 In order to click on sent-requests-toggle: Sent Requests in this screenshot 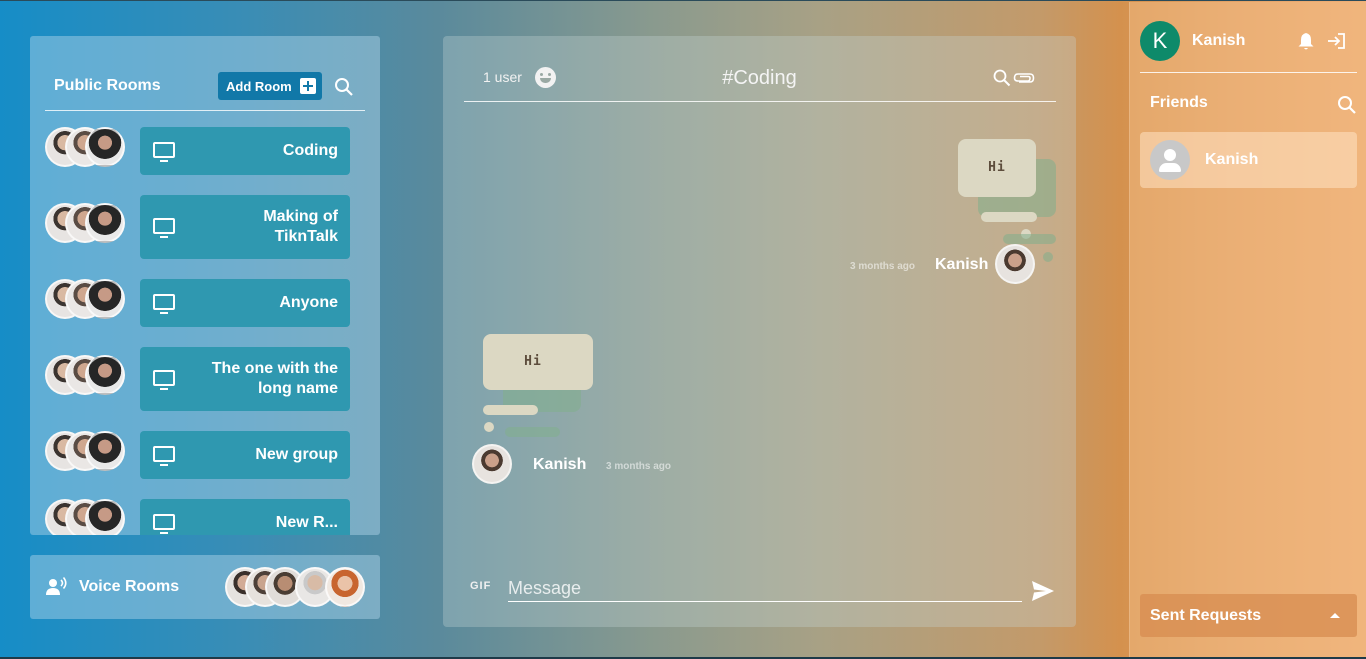, I will do `click(1248, 615)`.